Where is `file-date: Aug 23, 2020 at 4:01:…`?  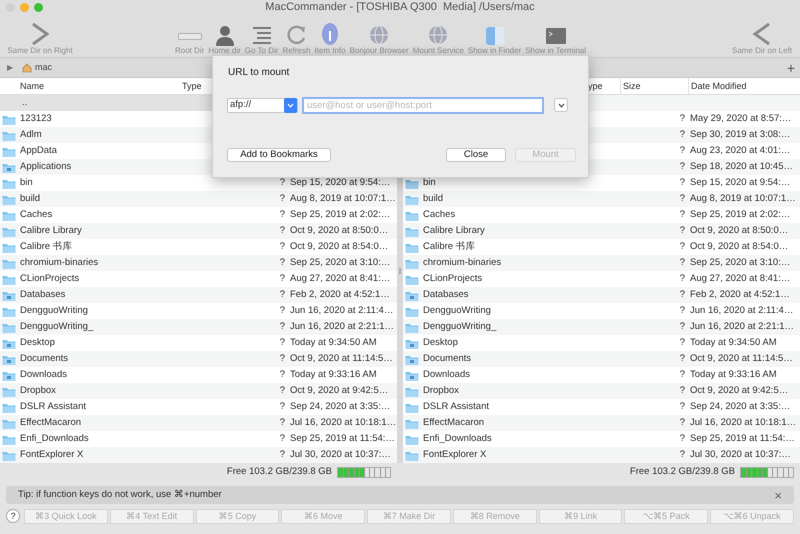
file-date: Aug 23, 2020 at 4:01:… is located at coordinates (740, 150).